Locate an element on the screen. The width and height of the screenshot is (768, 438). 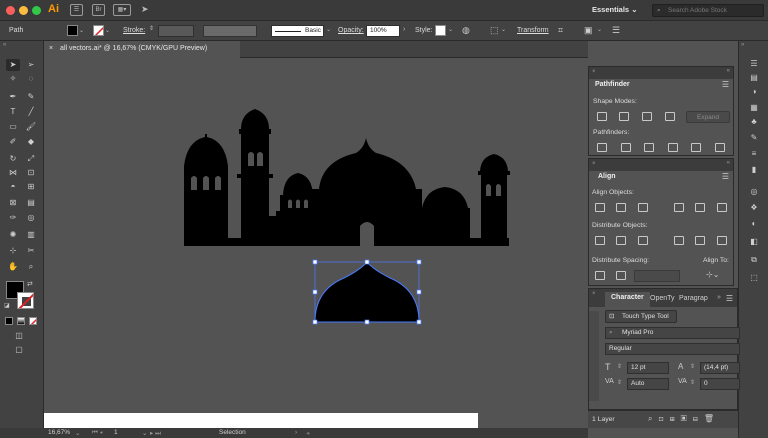
libraries-icon: ☰ is located at coordinates (76, 10).